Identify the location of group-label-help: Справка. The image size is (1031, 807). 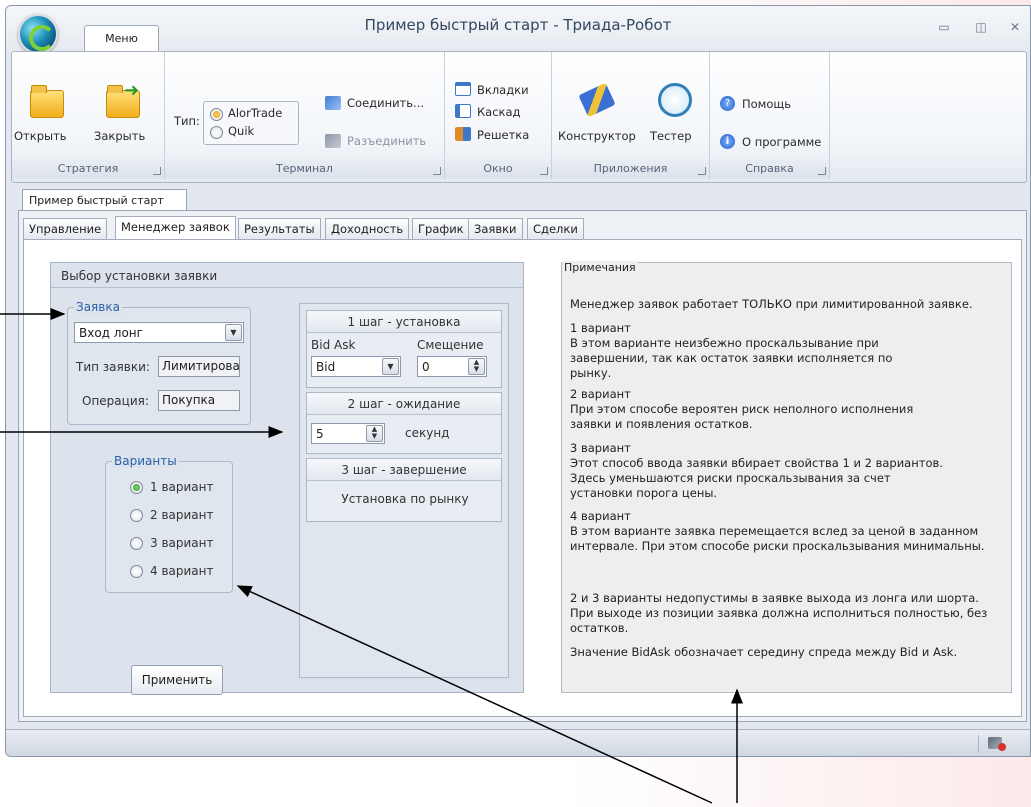
(769, 169).